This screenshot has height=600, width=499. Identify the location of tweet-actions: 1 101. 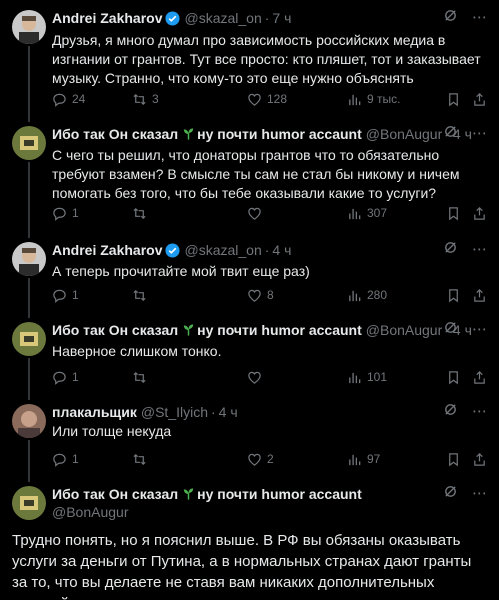
(269, 377).